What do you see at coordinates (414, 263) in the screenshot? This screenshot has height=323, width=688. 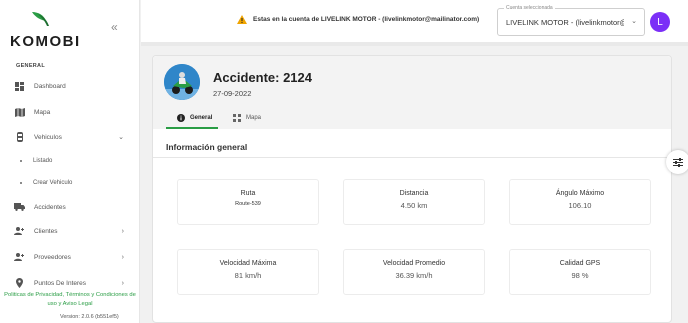 I see `stat-label: Velocidad Promedio` at bounding box center [414, 263].